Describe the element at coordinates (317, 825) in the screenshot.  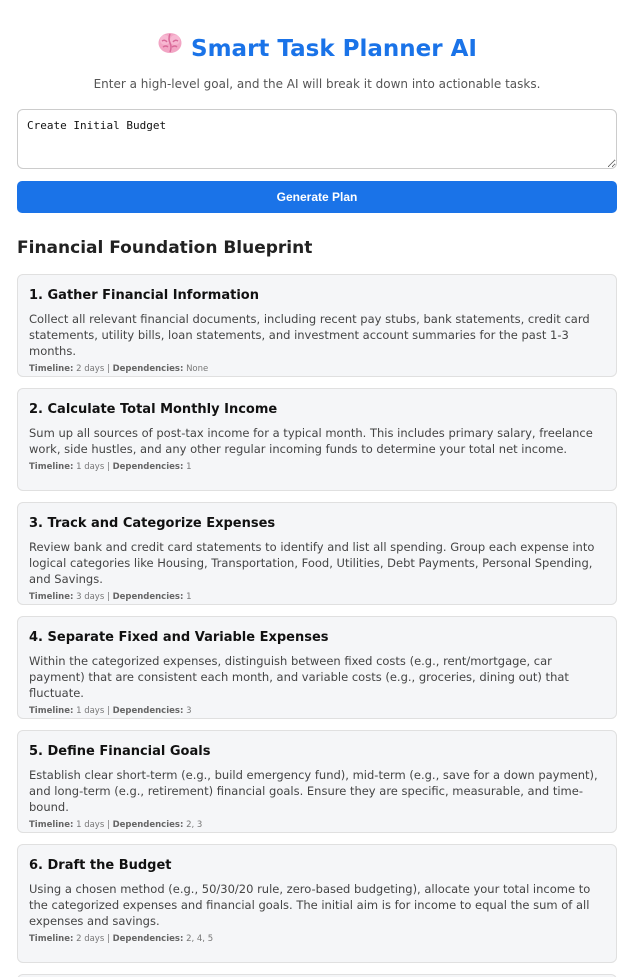
I see `task-meta: Timeline: 1 days | Dependencies: 2, 3` at that location.